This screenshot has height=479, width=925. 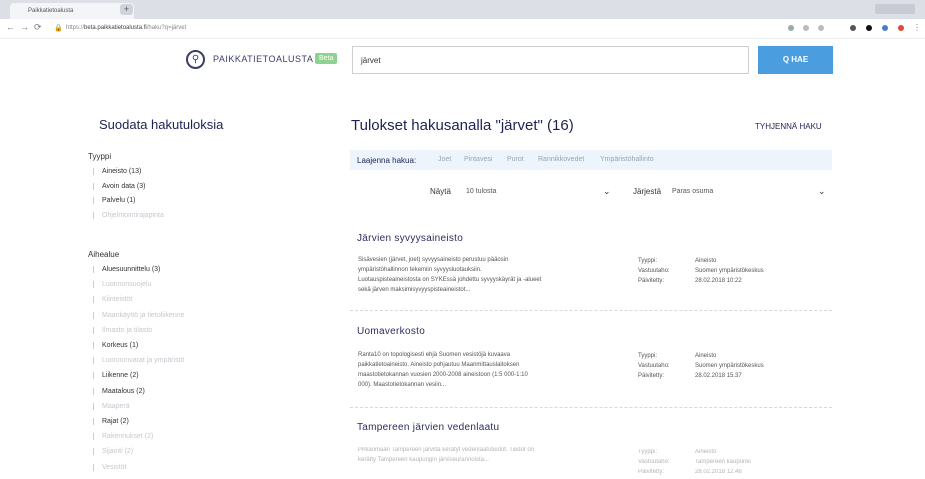 I want to click on meta-updated-value: 28.02.2018 12.48, so click(x=718, y=472).